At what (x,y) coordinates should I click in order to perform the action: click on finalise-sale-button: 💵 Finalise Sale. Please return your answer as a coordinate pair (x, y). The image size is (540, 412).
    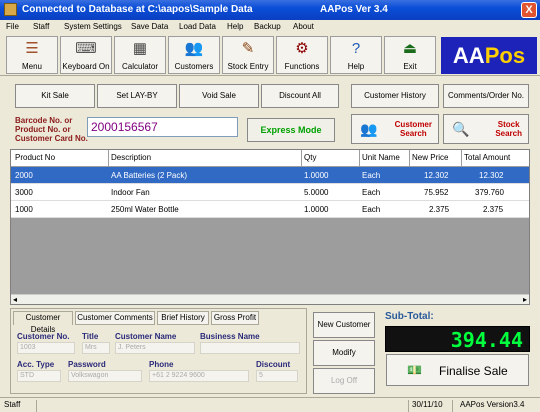
    Looking at the image, I should click on (457, 370).